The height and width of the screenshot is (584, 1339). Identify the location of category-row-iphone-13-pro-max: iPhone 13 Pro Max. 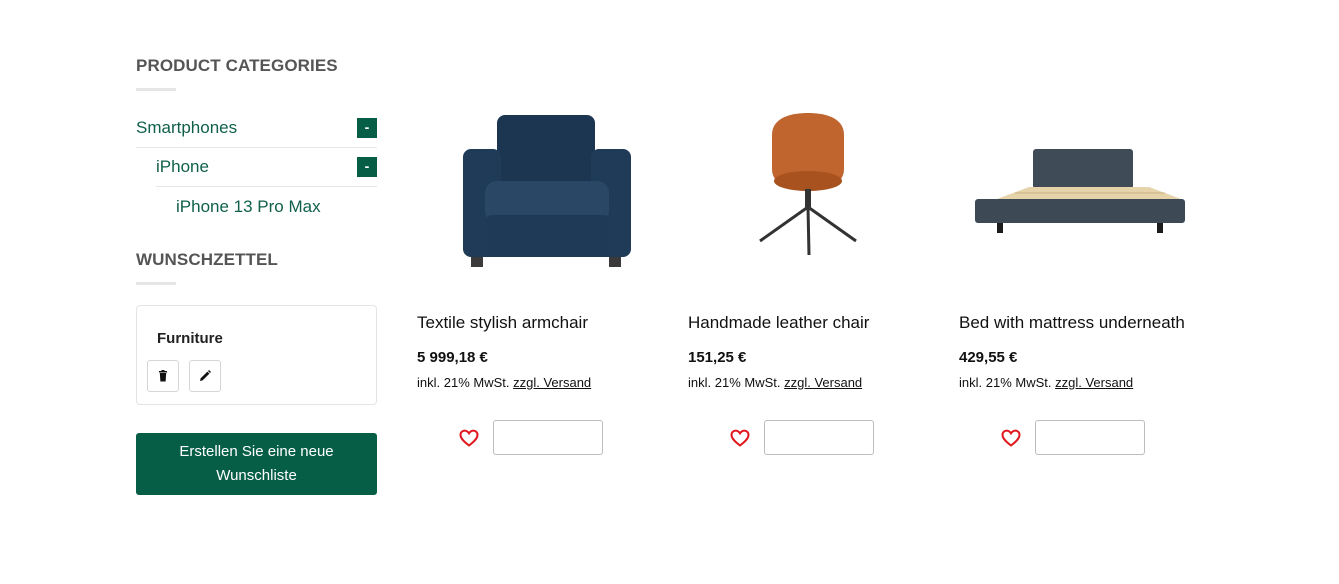
(276, 206).